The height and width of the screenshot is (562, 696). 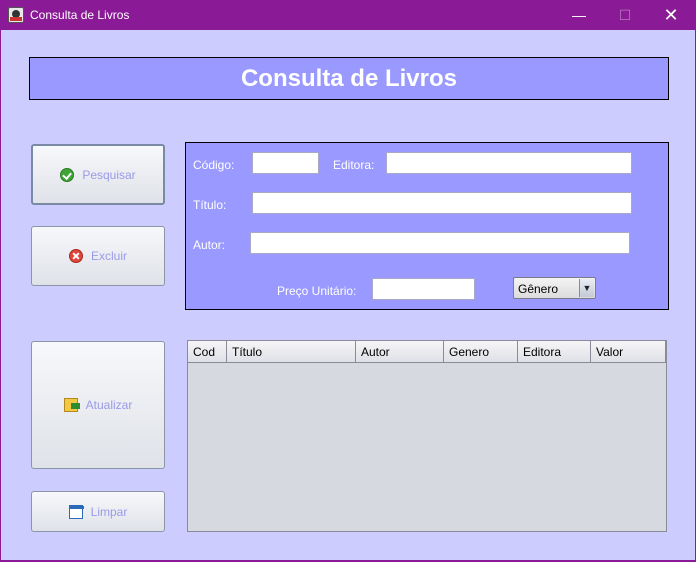 I want to click on column-header-editora: Editora, so click(x=554, y=352).